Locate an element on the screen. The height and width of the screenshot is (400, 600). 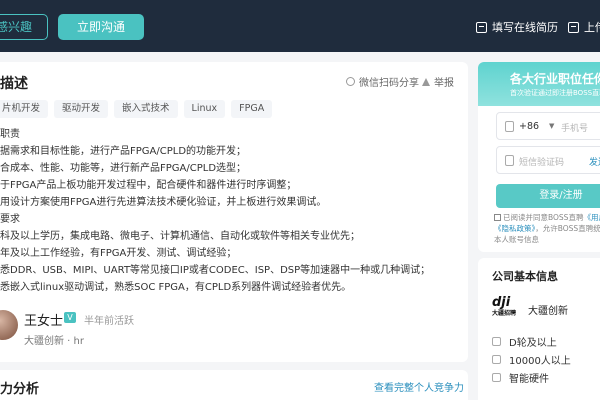
requirement-line: 年及以上工作经验，有FPGA开发、测试、调试经验； is located at coordinates (118, 253).